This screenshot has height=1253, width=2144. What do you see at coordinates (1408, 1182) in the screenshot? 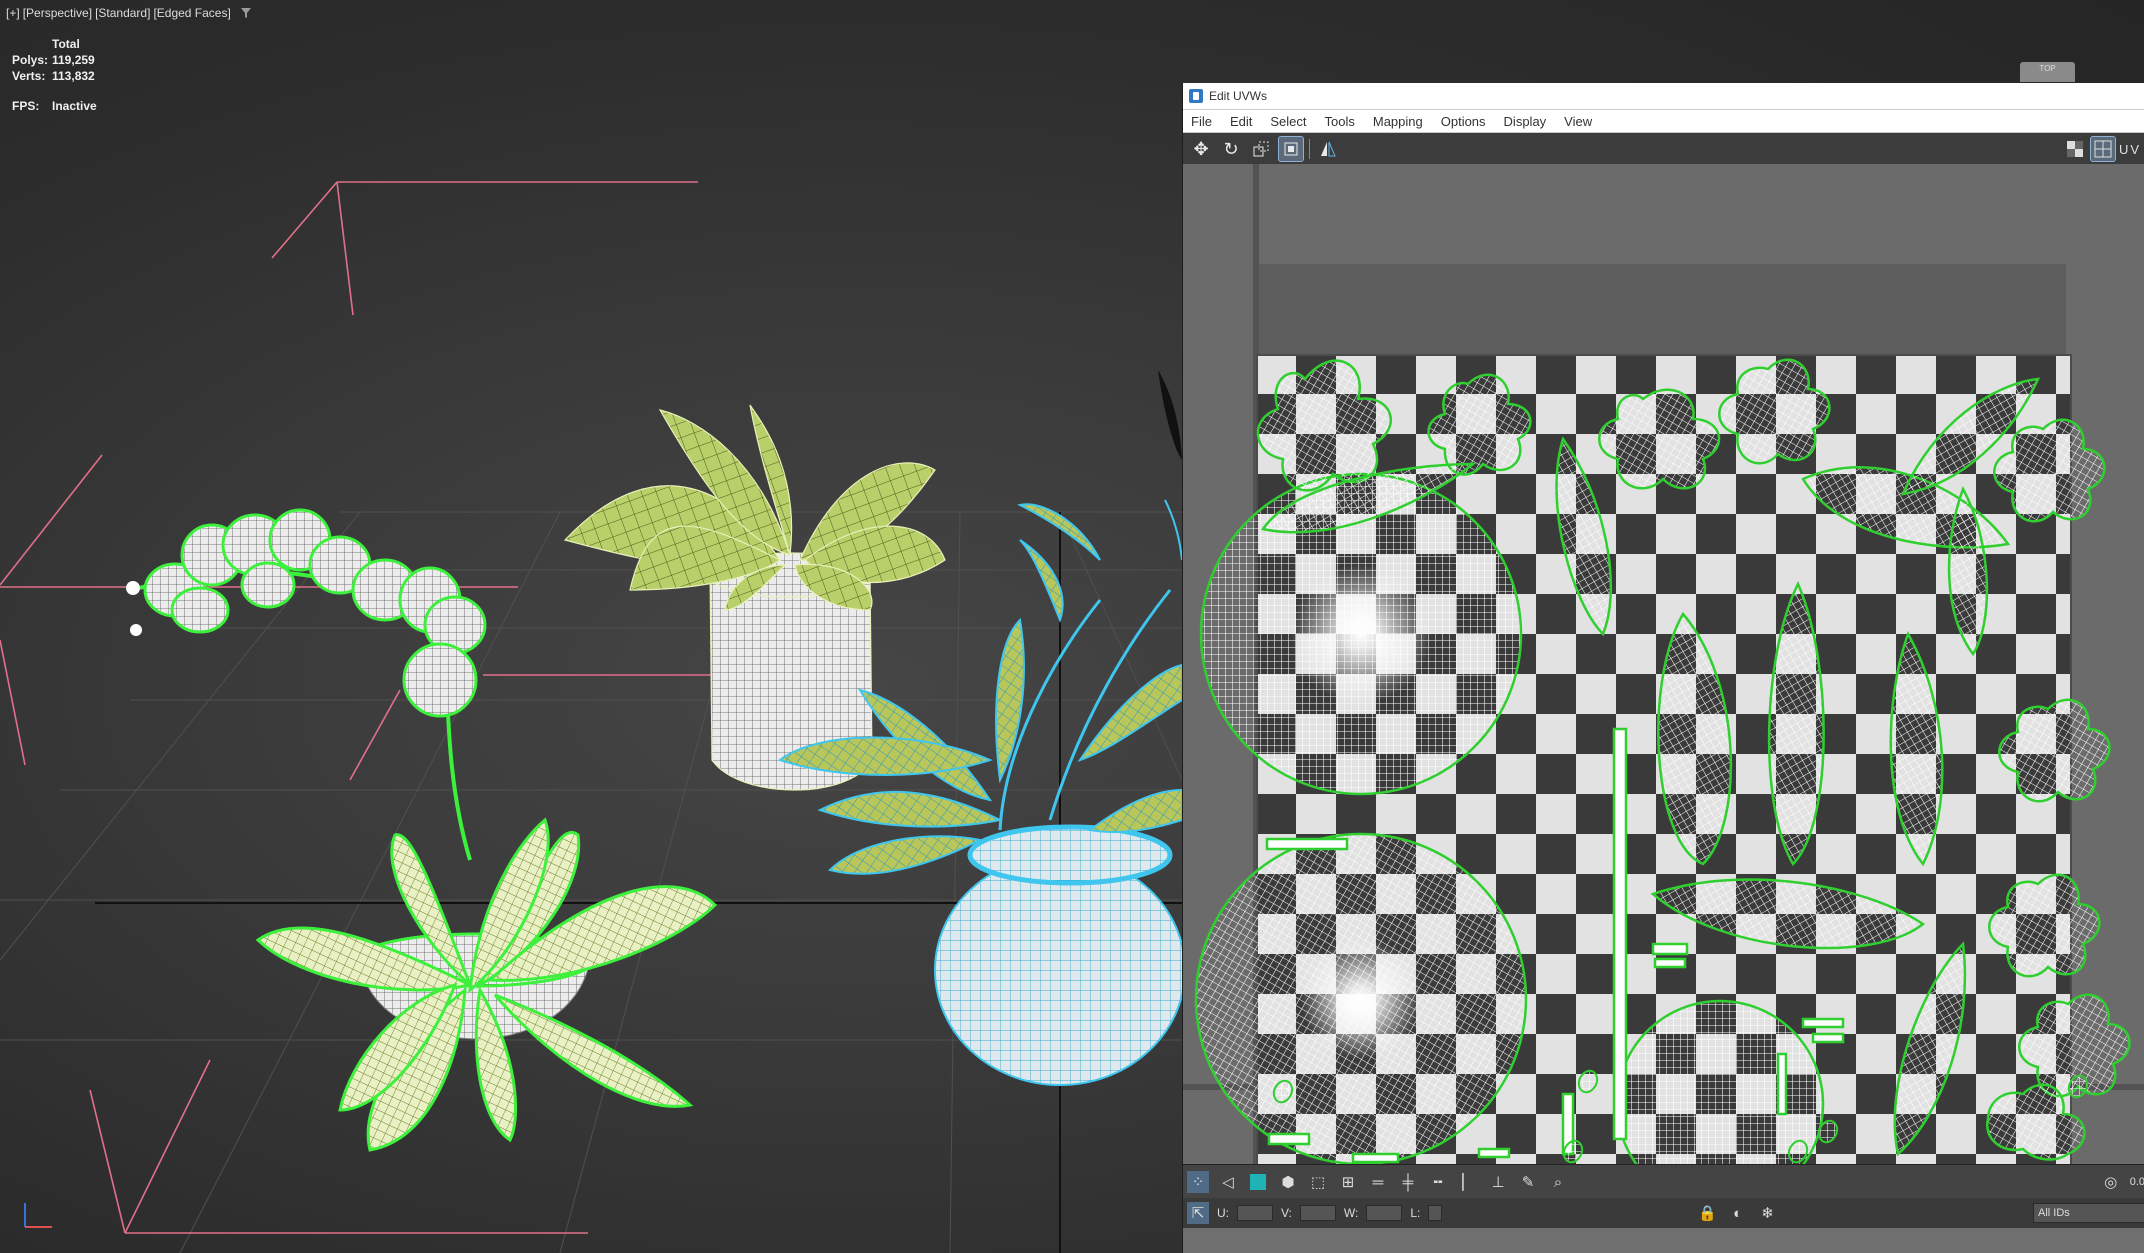
I see `ring-icon: ╪` at bounding box center [1408, 1182].